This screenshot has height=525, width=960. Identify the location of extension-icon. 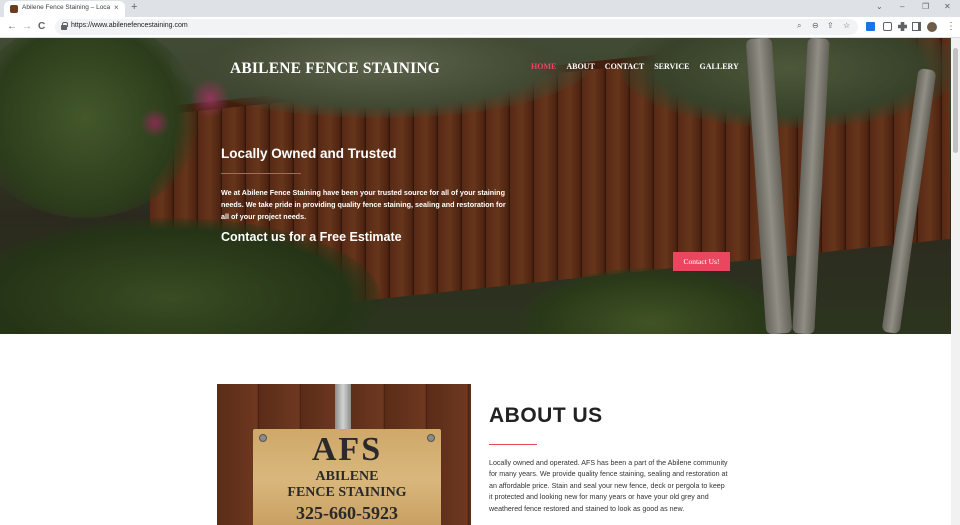
(870, 26).